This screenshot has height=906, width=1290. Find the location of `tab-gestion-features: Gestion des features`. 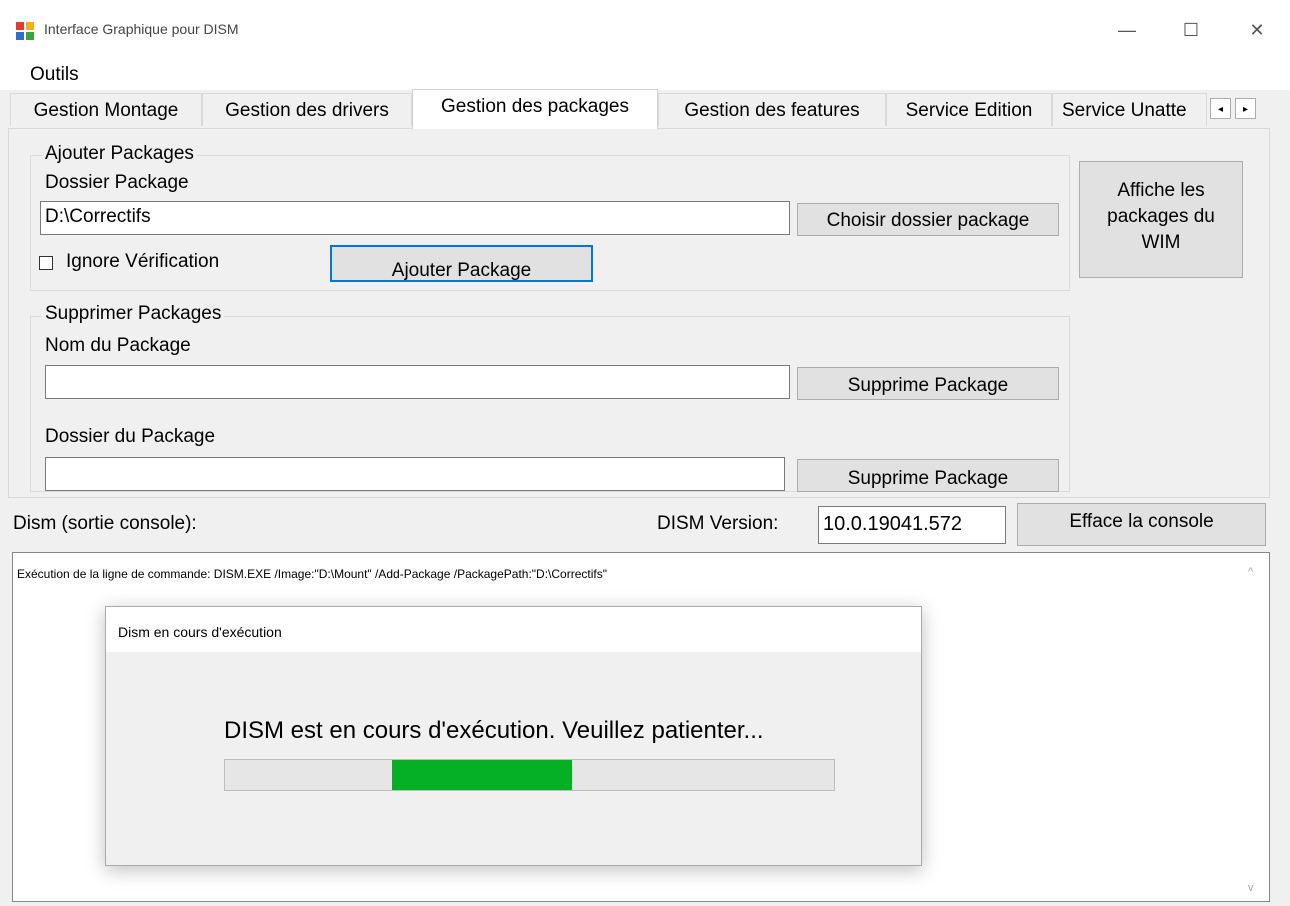

tab-gestion-features: Gestion des features is located at coordinates (772, 109).